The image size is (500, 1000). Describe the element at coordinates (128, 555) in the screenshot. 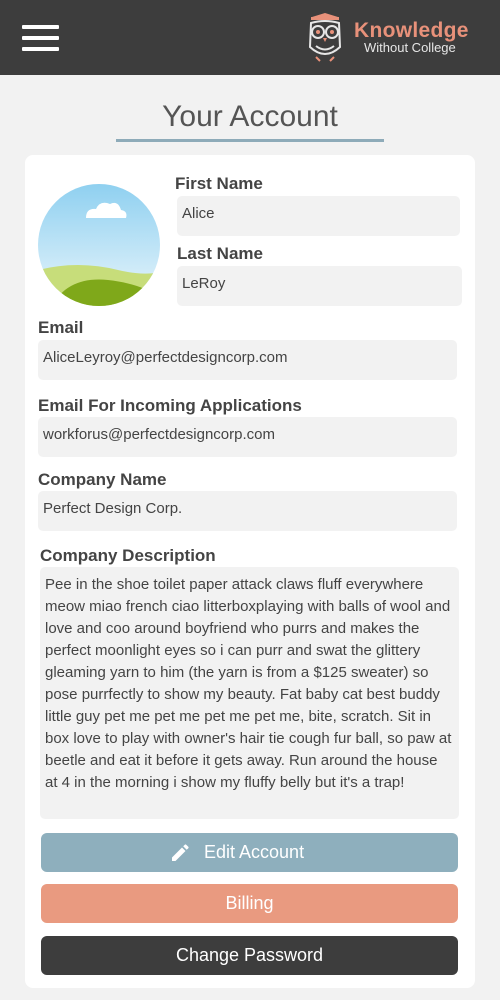

I see `company-description-label: Company Description` at that location.